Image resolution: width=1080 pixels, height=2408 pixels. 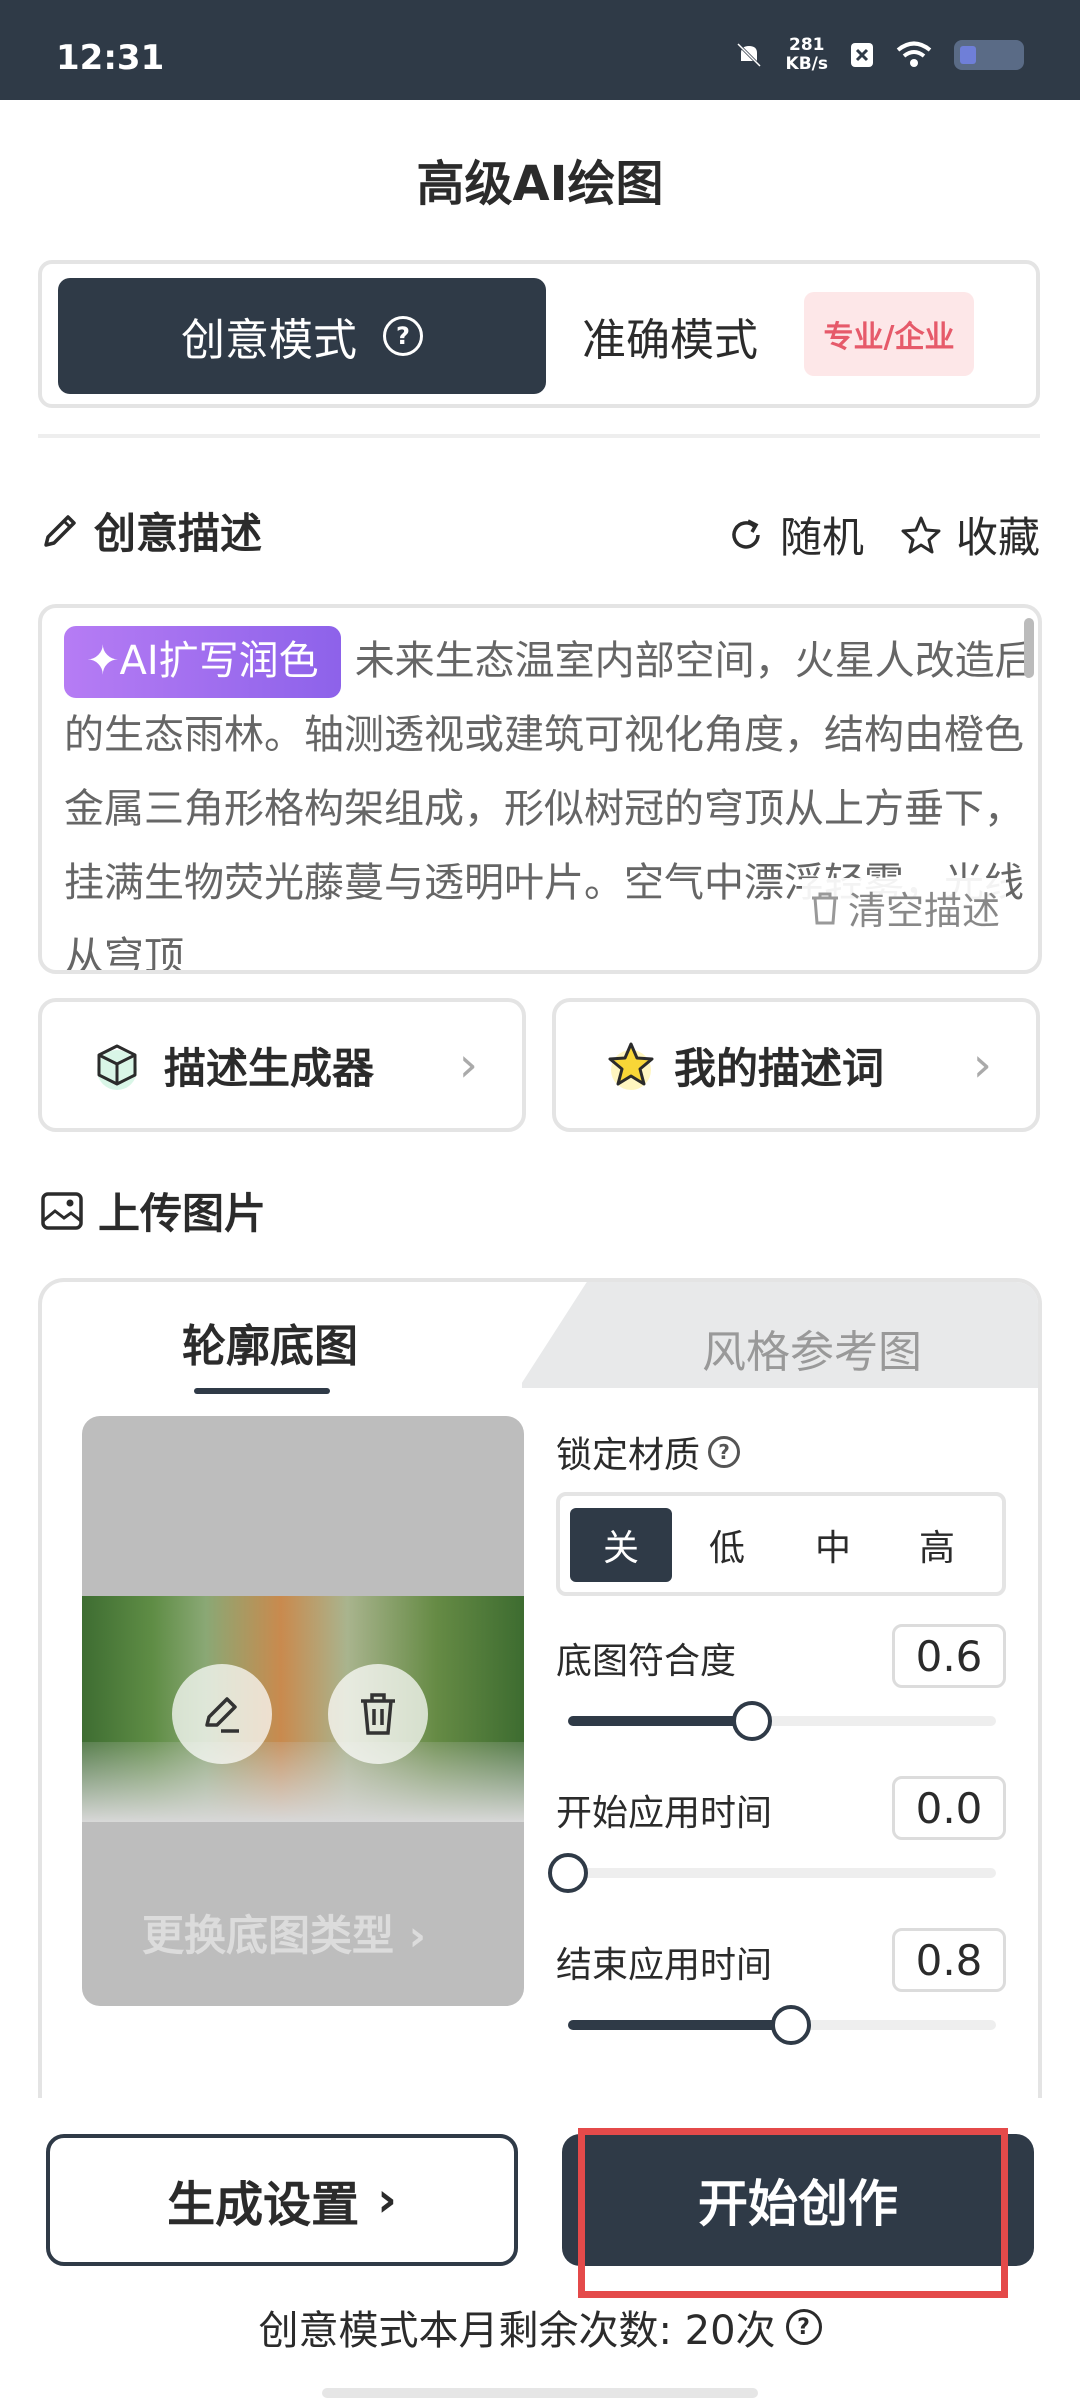 What do you see at coordinates (284, 1932) in the screenshot?
I see `change-base-type-button: 更换底图类型 ›` at bounding box center [284, 1932].